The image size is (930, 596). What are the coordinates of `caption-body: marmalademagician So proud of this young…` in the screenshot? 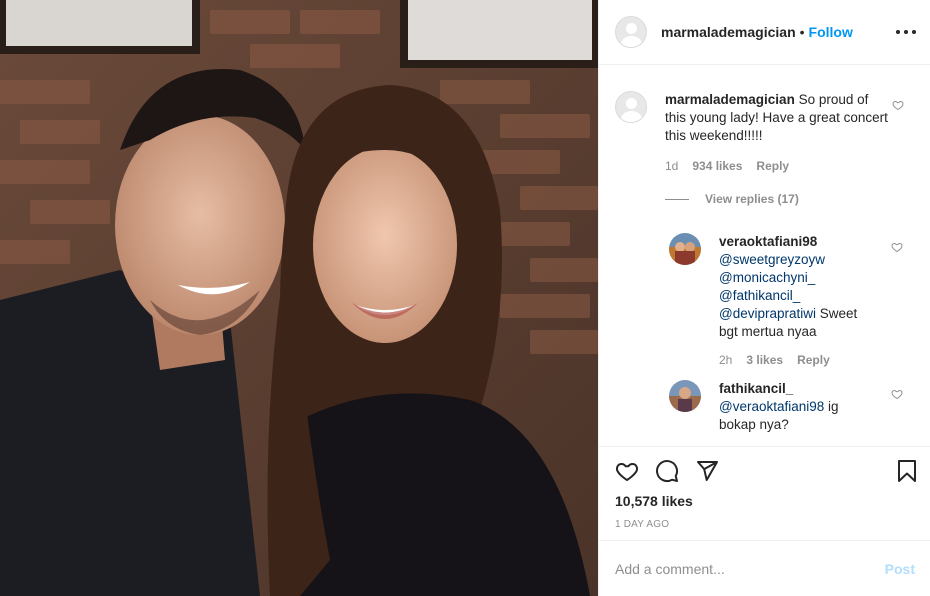 It's located at (778, 118).